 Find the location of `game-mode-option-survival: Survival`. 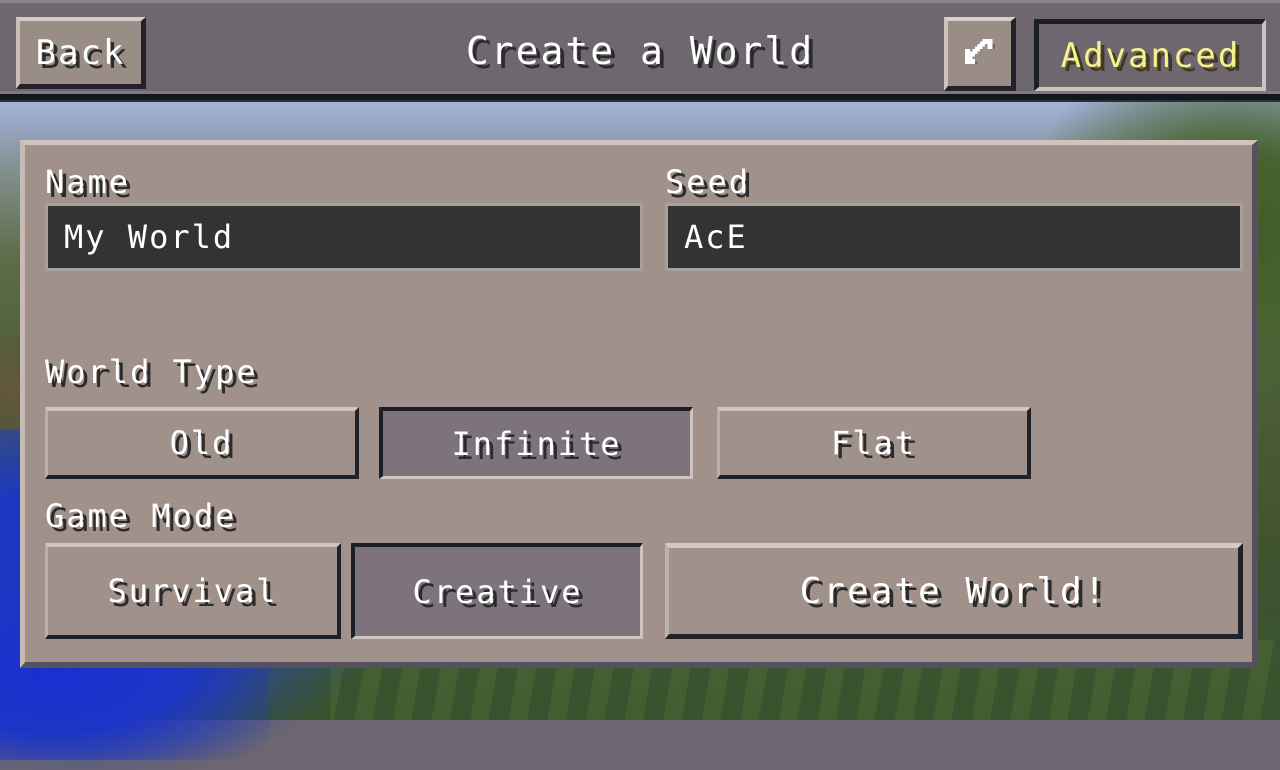

game-mode-option-survival: Survival is located at coordinates (193, 591).